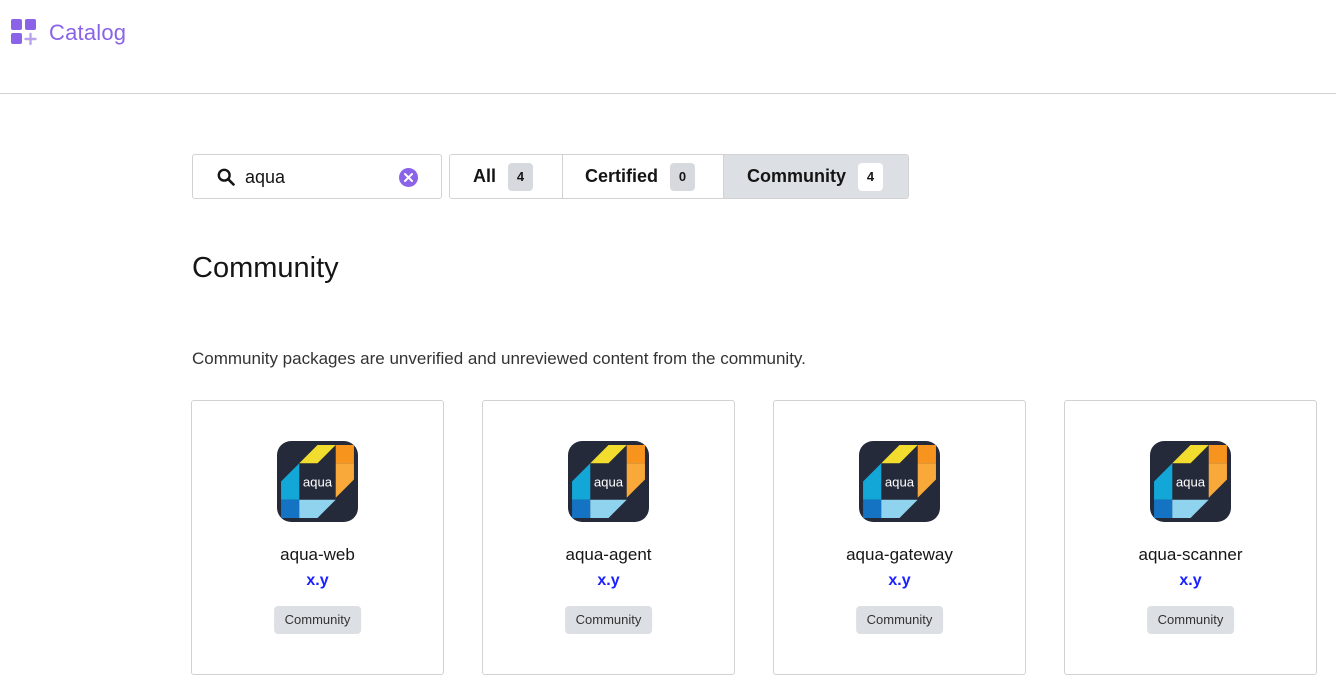 The image size is (1336, 692). Describe the element at coordinates (226, 177) in the screenshot. I see `search-icon` at that location.